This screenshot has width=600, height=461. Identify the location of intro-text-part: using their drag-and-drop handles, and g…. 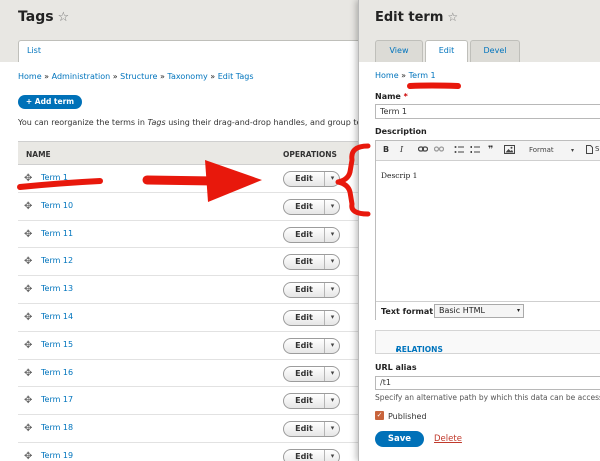
(269, 122).